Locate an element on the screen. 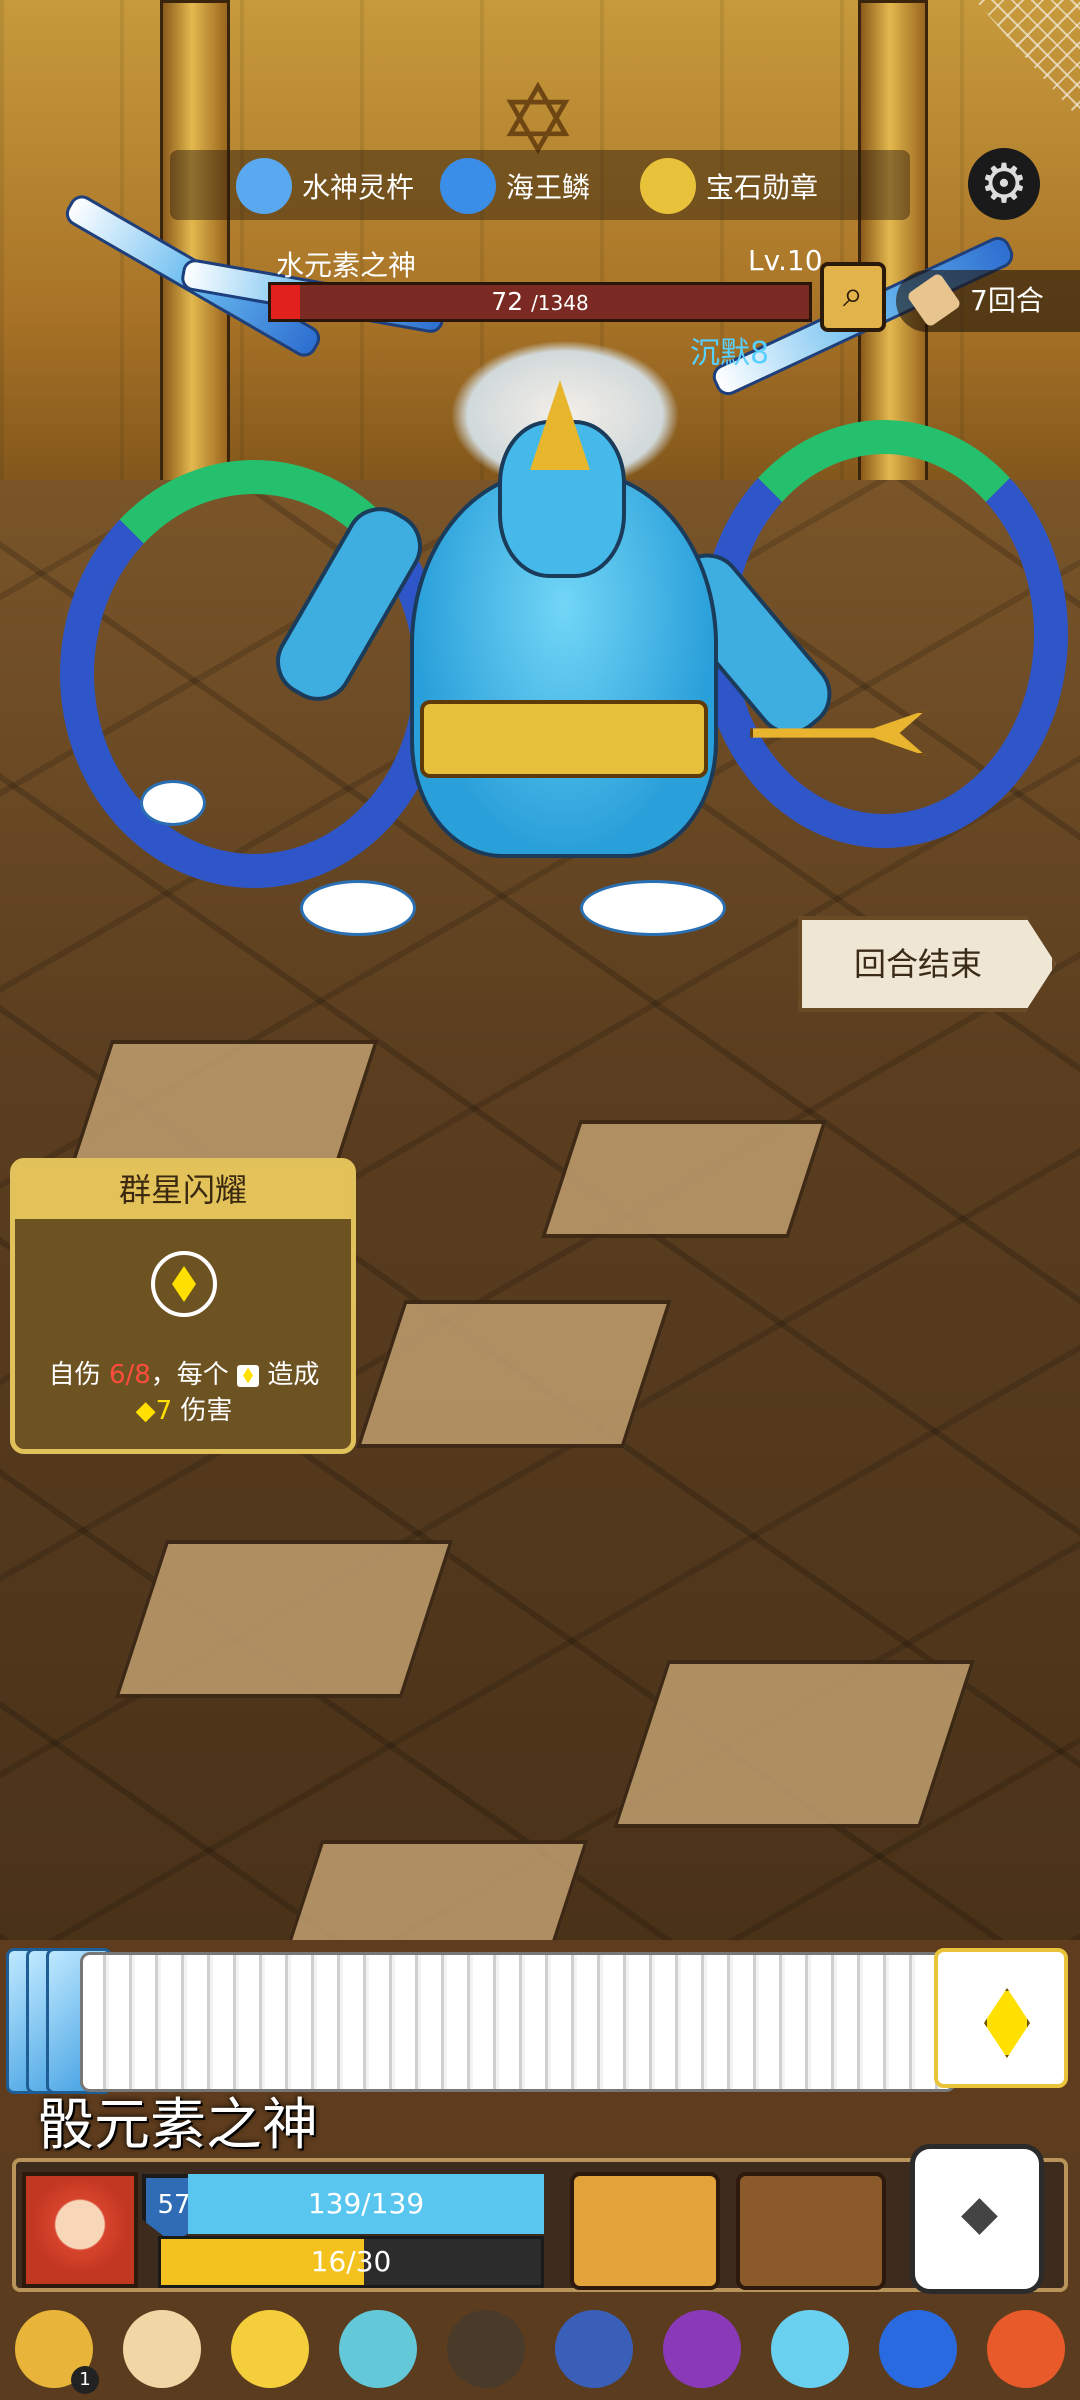 The height and width of the screenshot is (2400, 1080). purple-cloak-icon is located at coordinates (702, 2349).